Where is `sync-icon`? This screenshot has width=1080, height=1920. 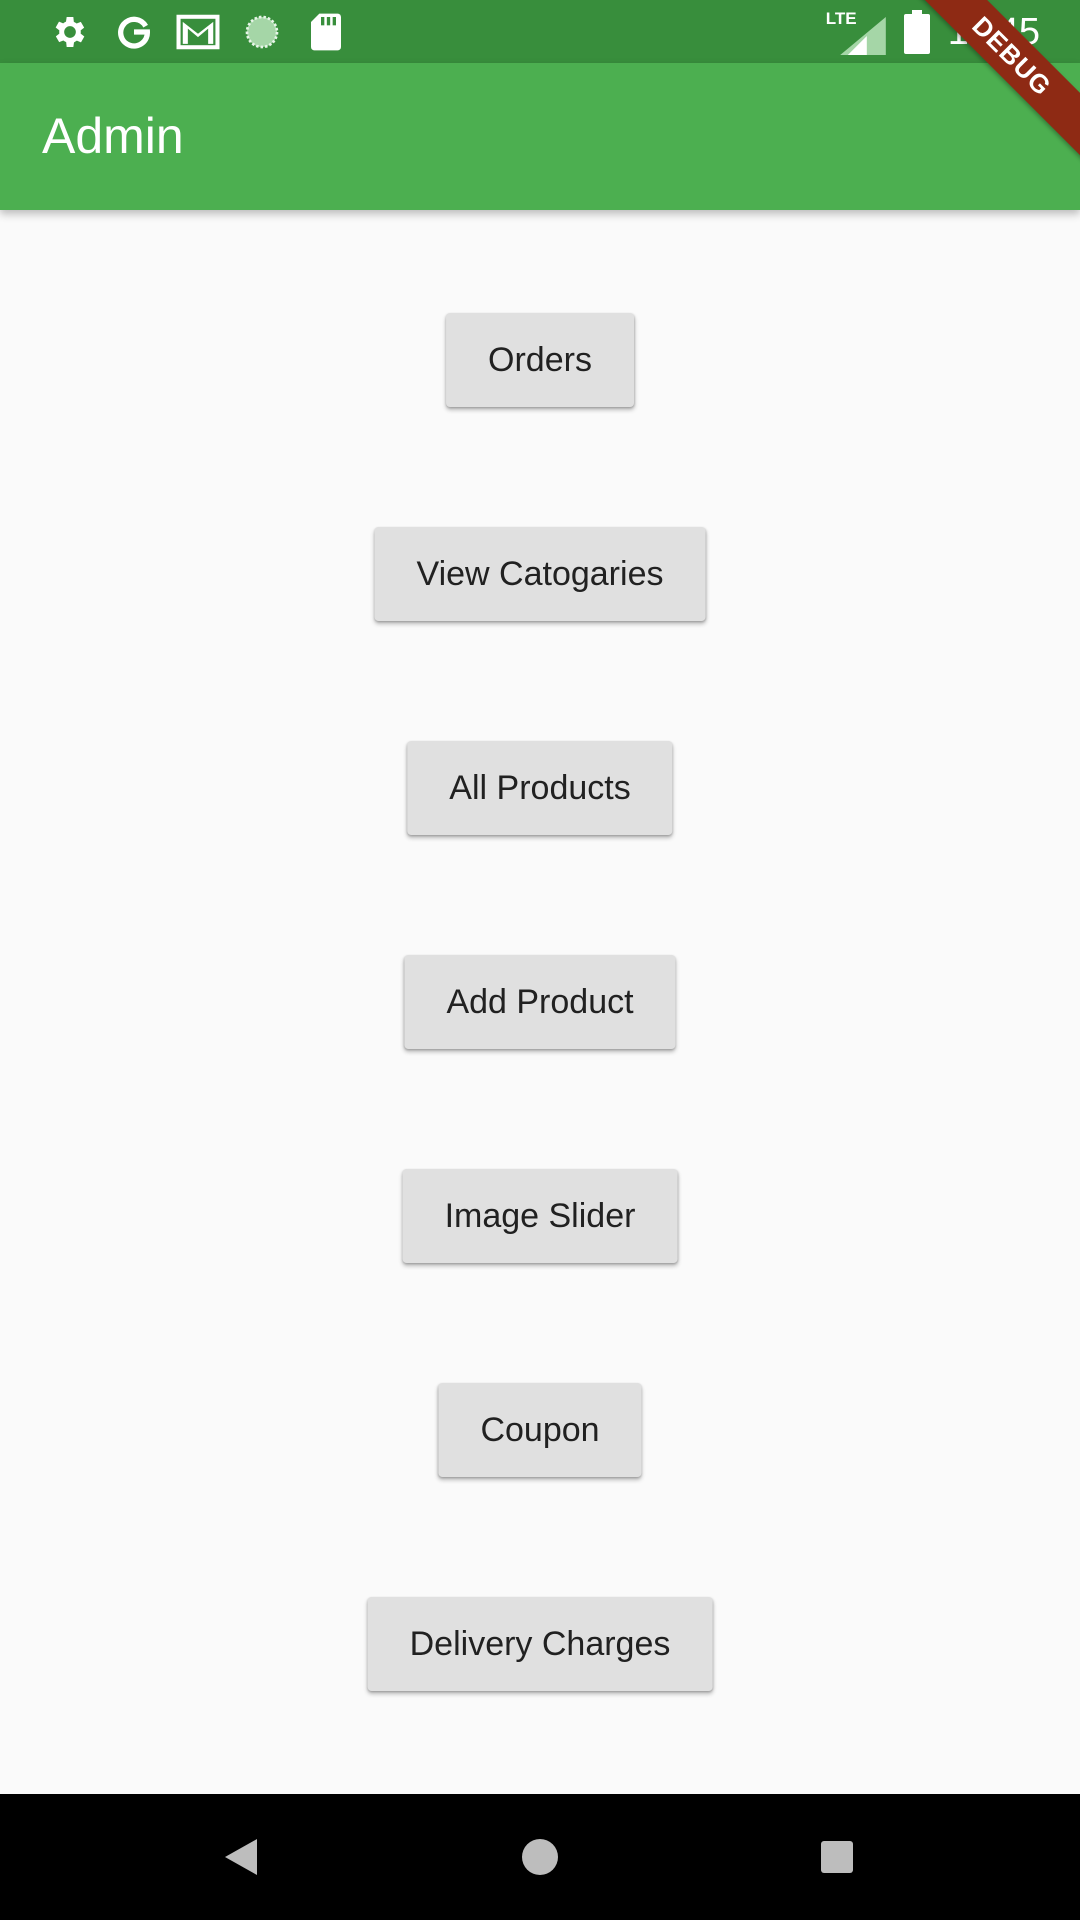
sync-icon is located at coordinates (262, 32).